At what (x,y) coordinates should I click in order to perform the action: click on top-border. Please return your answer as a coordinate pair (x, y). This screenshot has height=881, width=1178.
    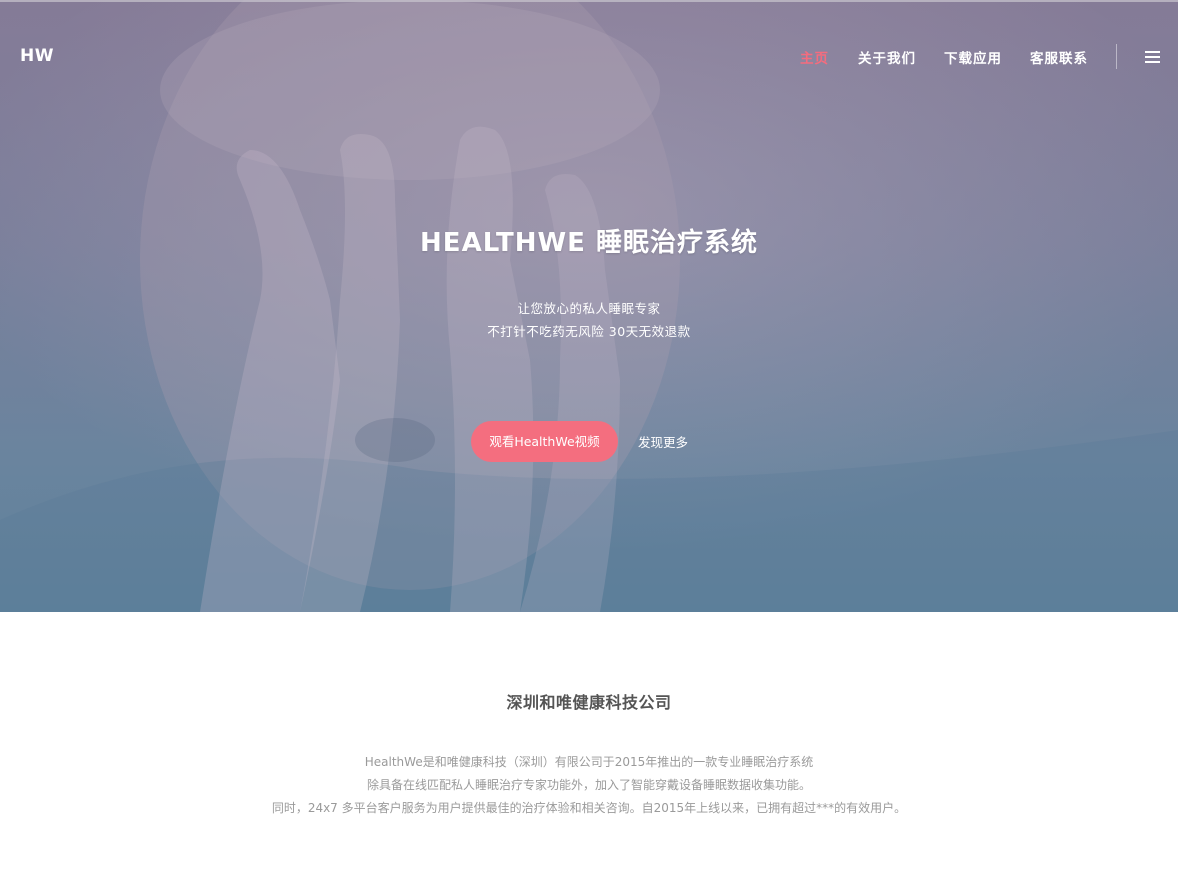
    Looking at the image, I should click on (589, 1).